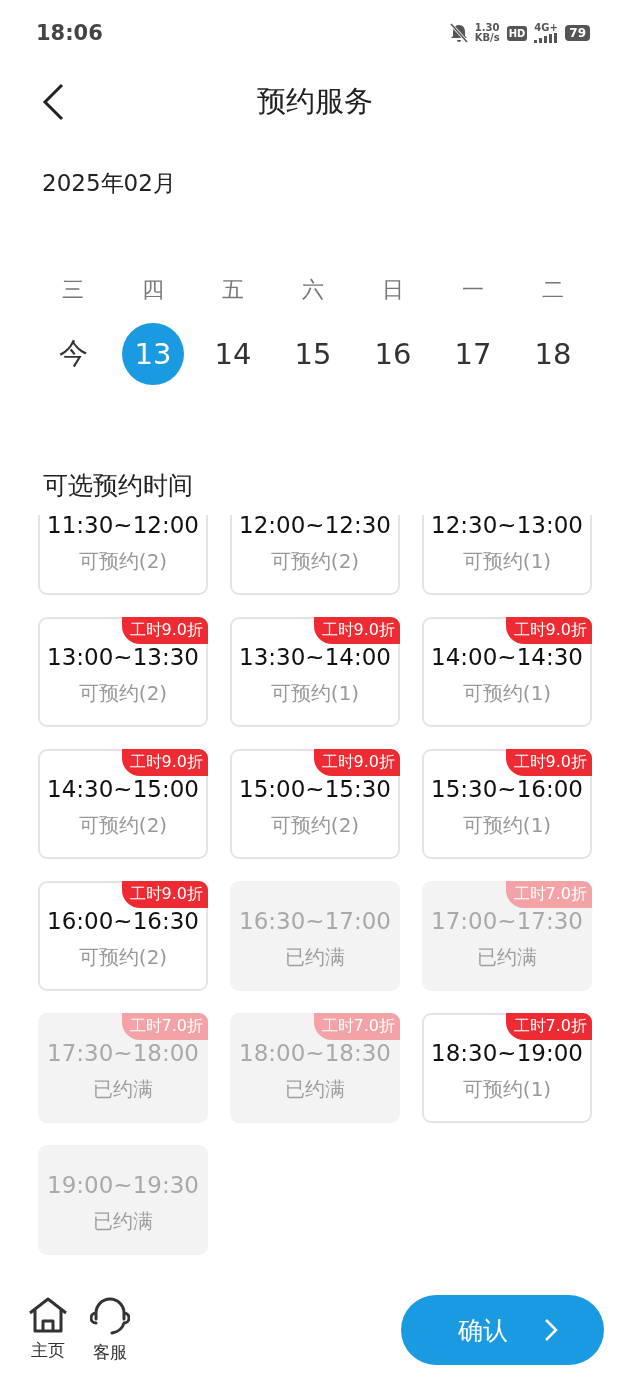  Describe the element at coordinates (315, 526) in the screenshot. I see `slot-time: 12:00~12:30` at that location.